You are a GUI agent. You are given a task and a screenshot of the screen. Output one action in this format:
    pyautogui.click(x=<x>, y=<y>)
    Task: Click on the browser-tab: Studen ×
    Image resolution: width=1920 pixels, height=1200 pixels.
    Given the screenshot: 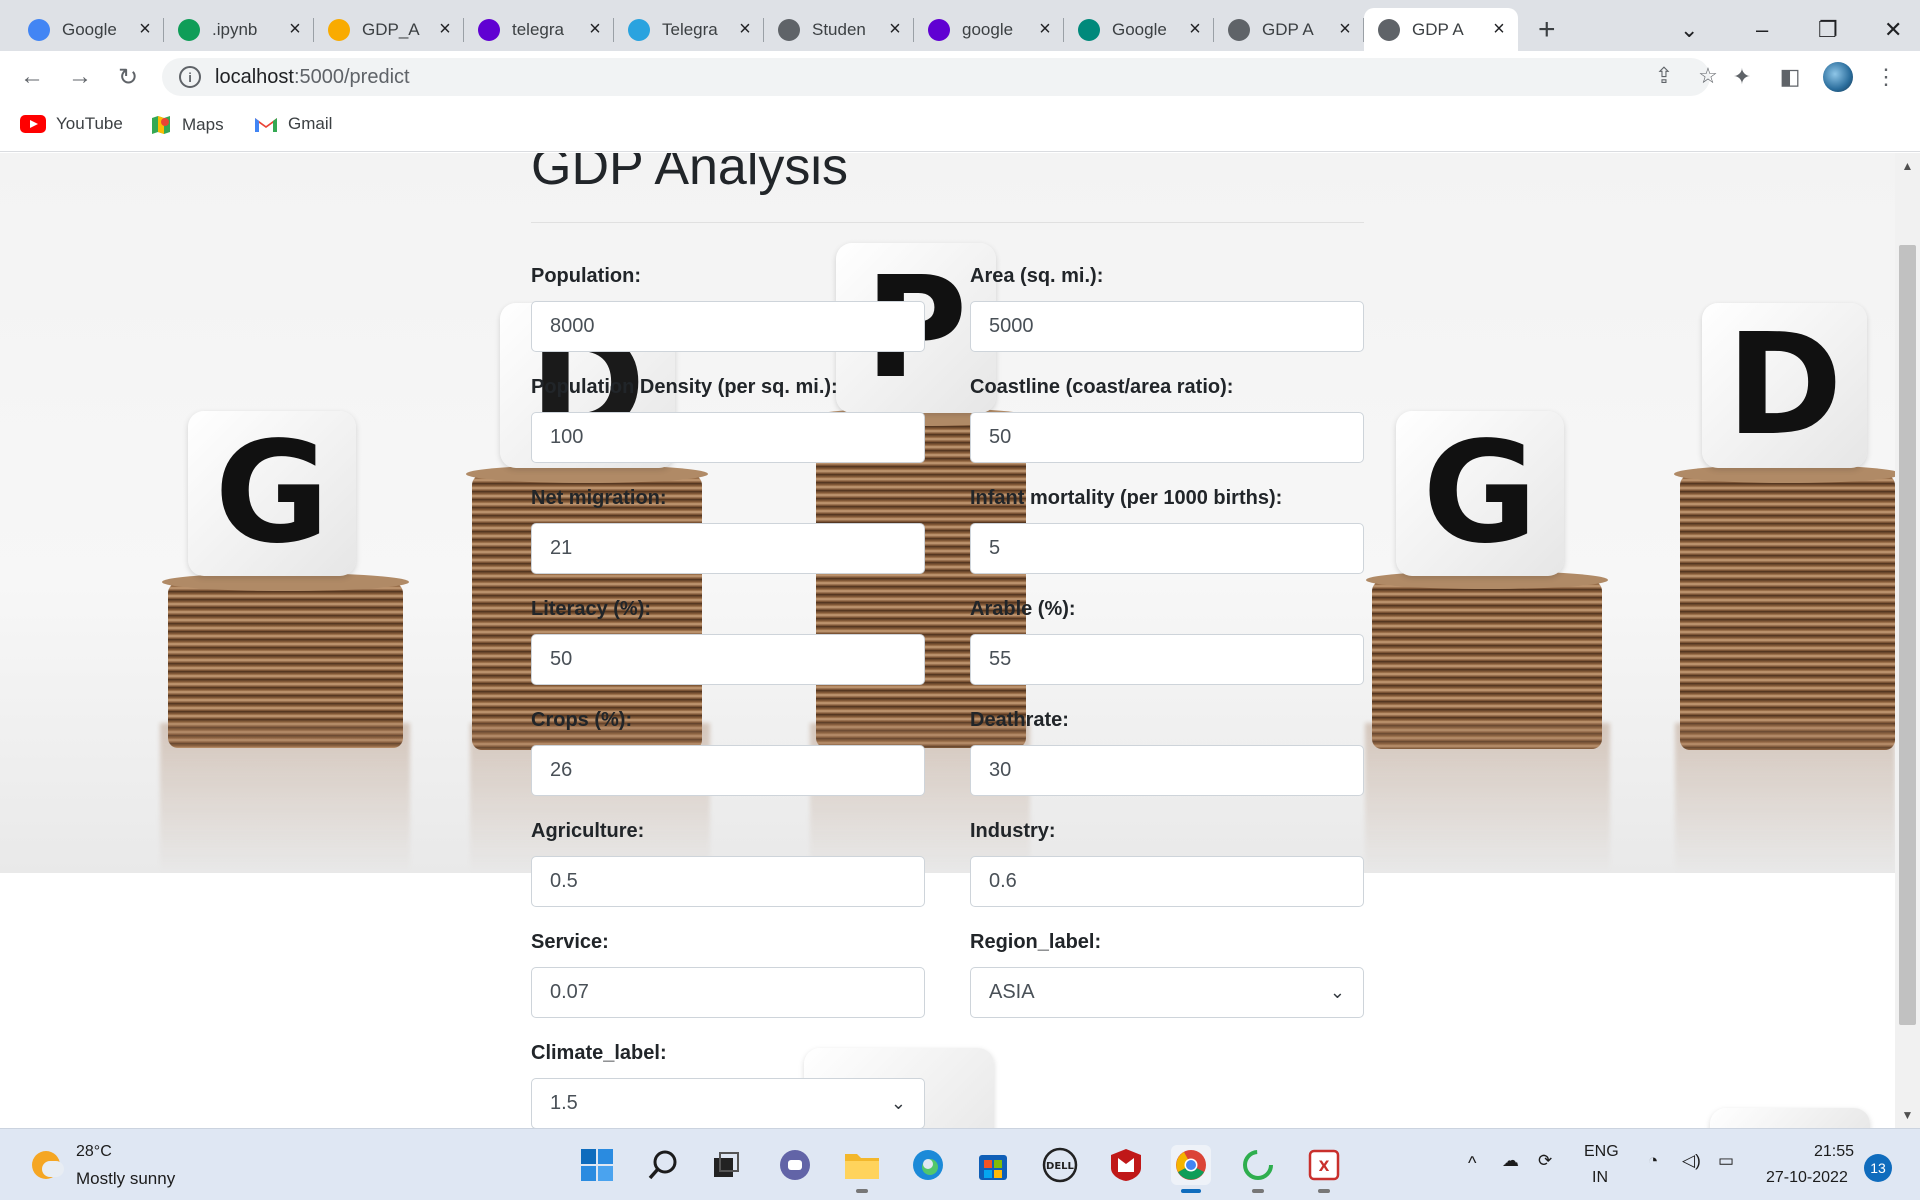 What is the action you would take?
    pyautogui.click(x=839, y=29)
    